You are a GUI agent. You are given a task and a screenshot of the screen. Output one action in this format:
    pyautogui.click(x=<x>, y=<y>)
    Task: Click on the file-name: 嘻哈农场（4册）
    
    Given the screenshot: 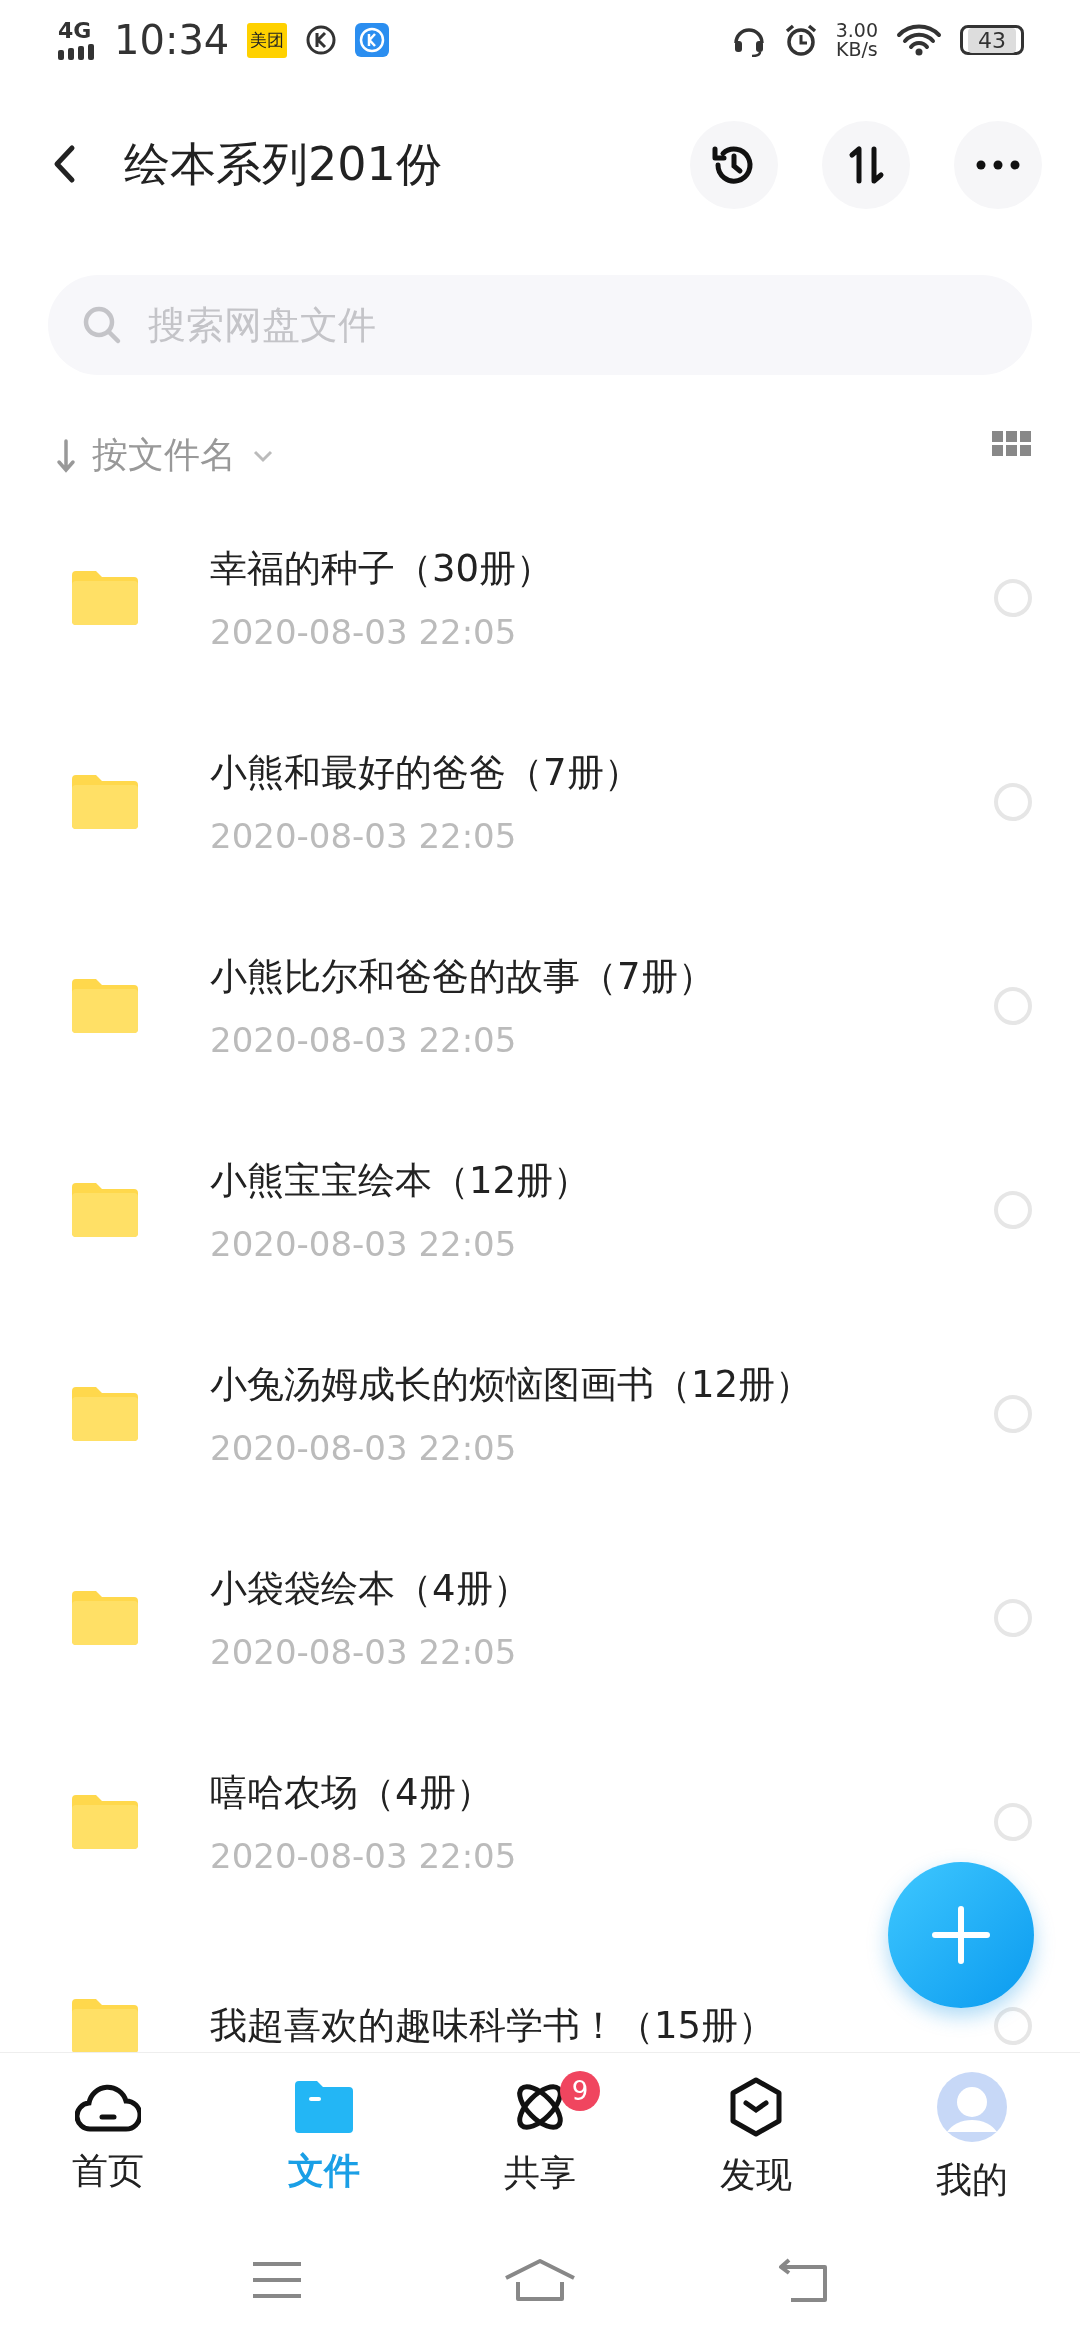 What is the action you would take?
    pyautogui.click(x=352, y=1793)
    